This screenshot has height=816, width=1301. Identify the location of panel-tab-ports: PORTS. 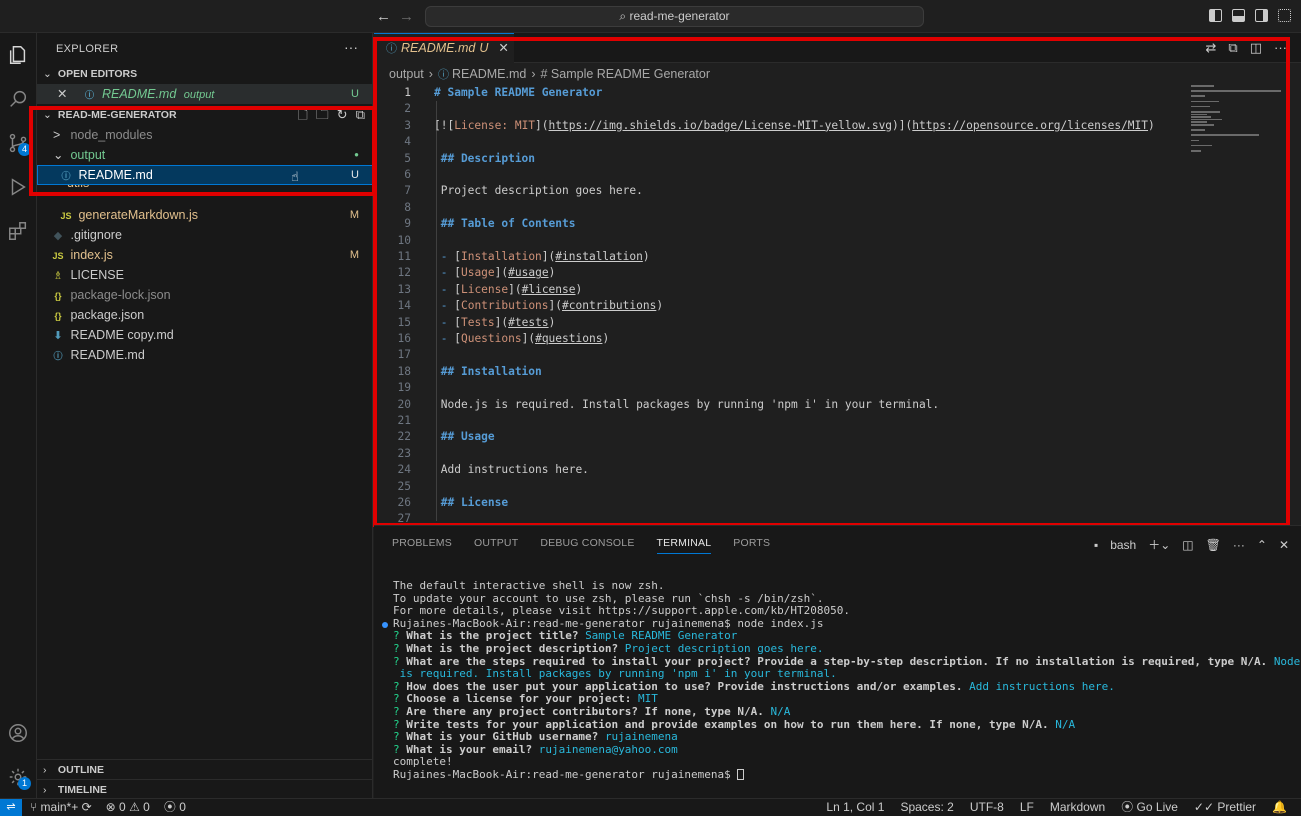
(751, 545).